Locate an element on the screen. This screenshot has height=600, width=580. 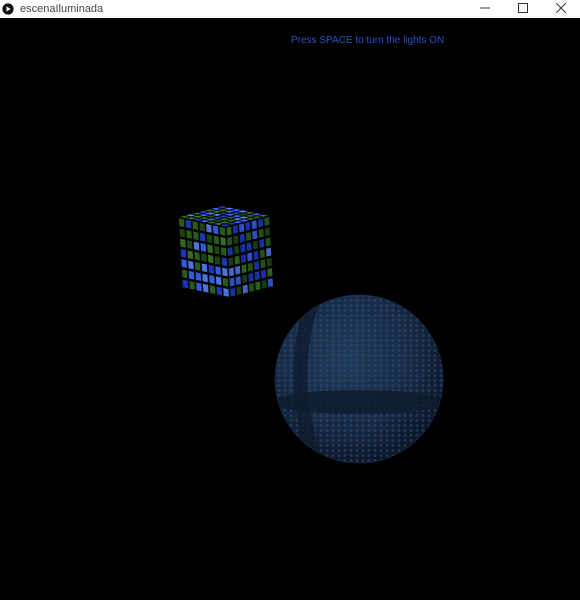
minimize-icon is located at coordinates (485, 9).